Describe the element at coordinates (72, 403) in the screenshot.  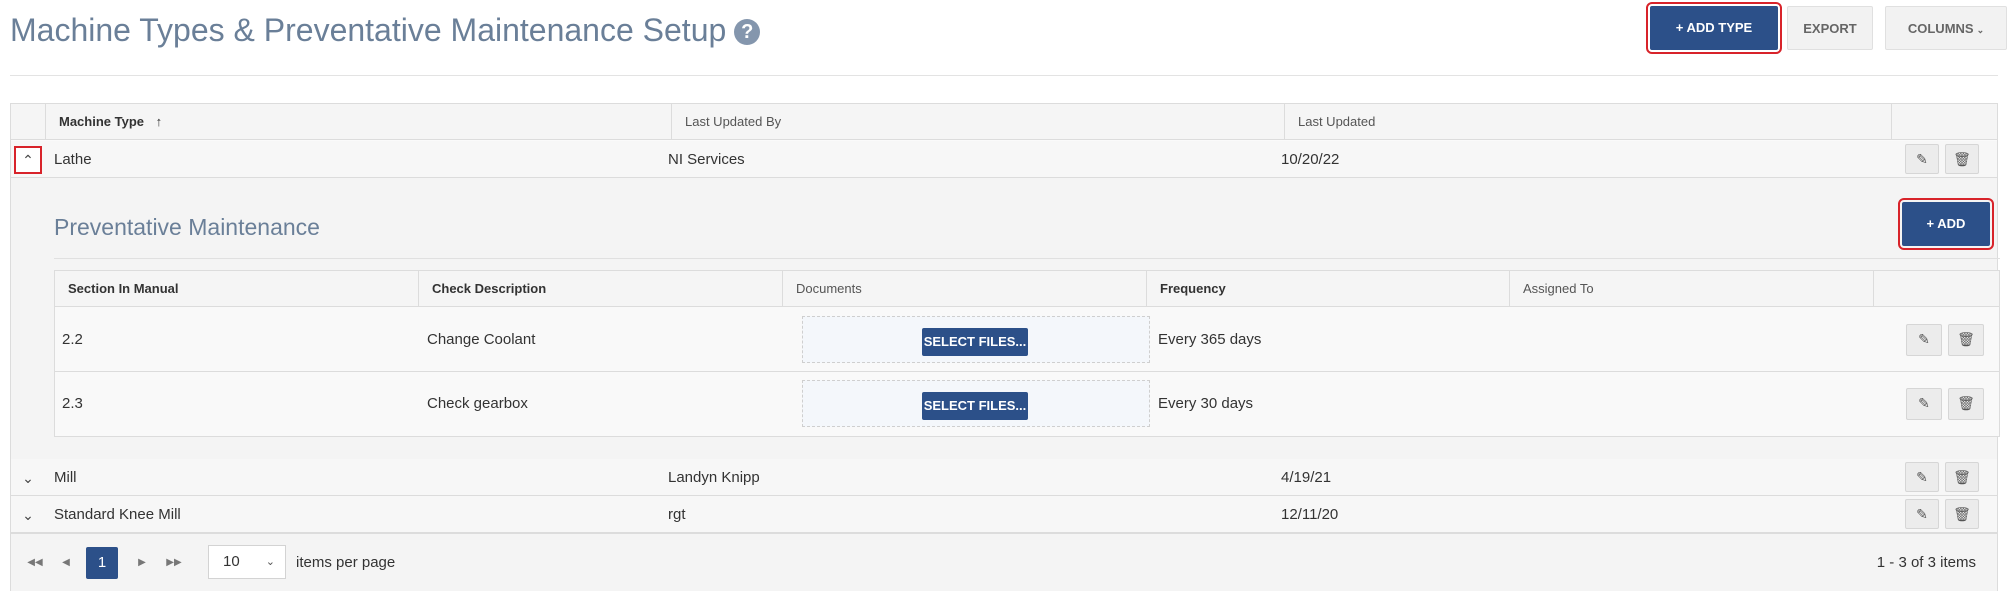
I see `section-cell: 2.3` at that location.